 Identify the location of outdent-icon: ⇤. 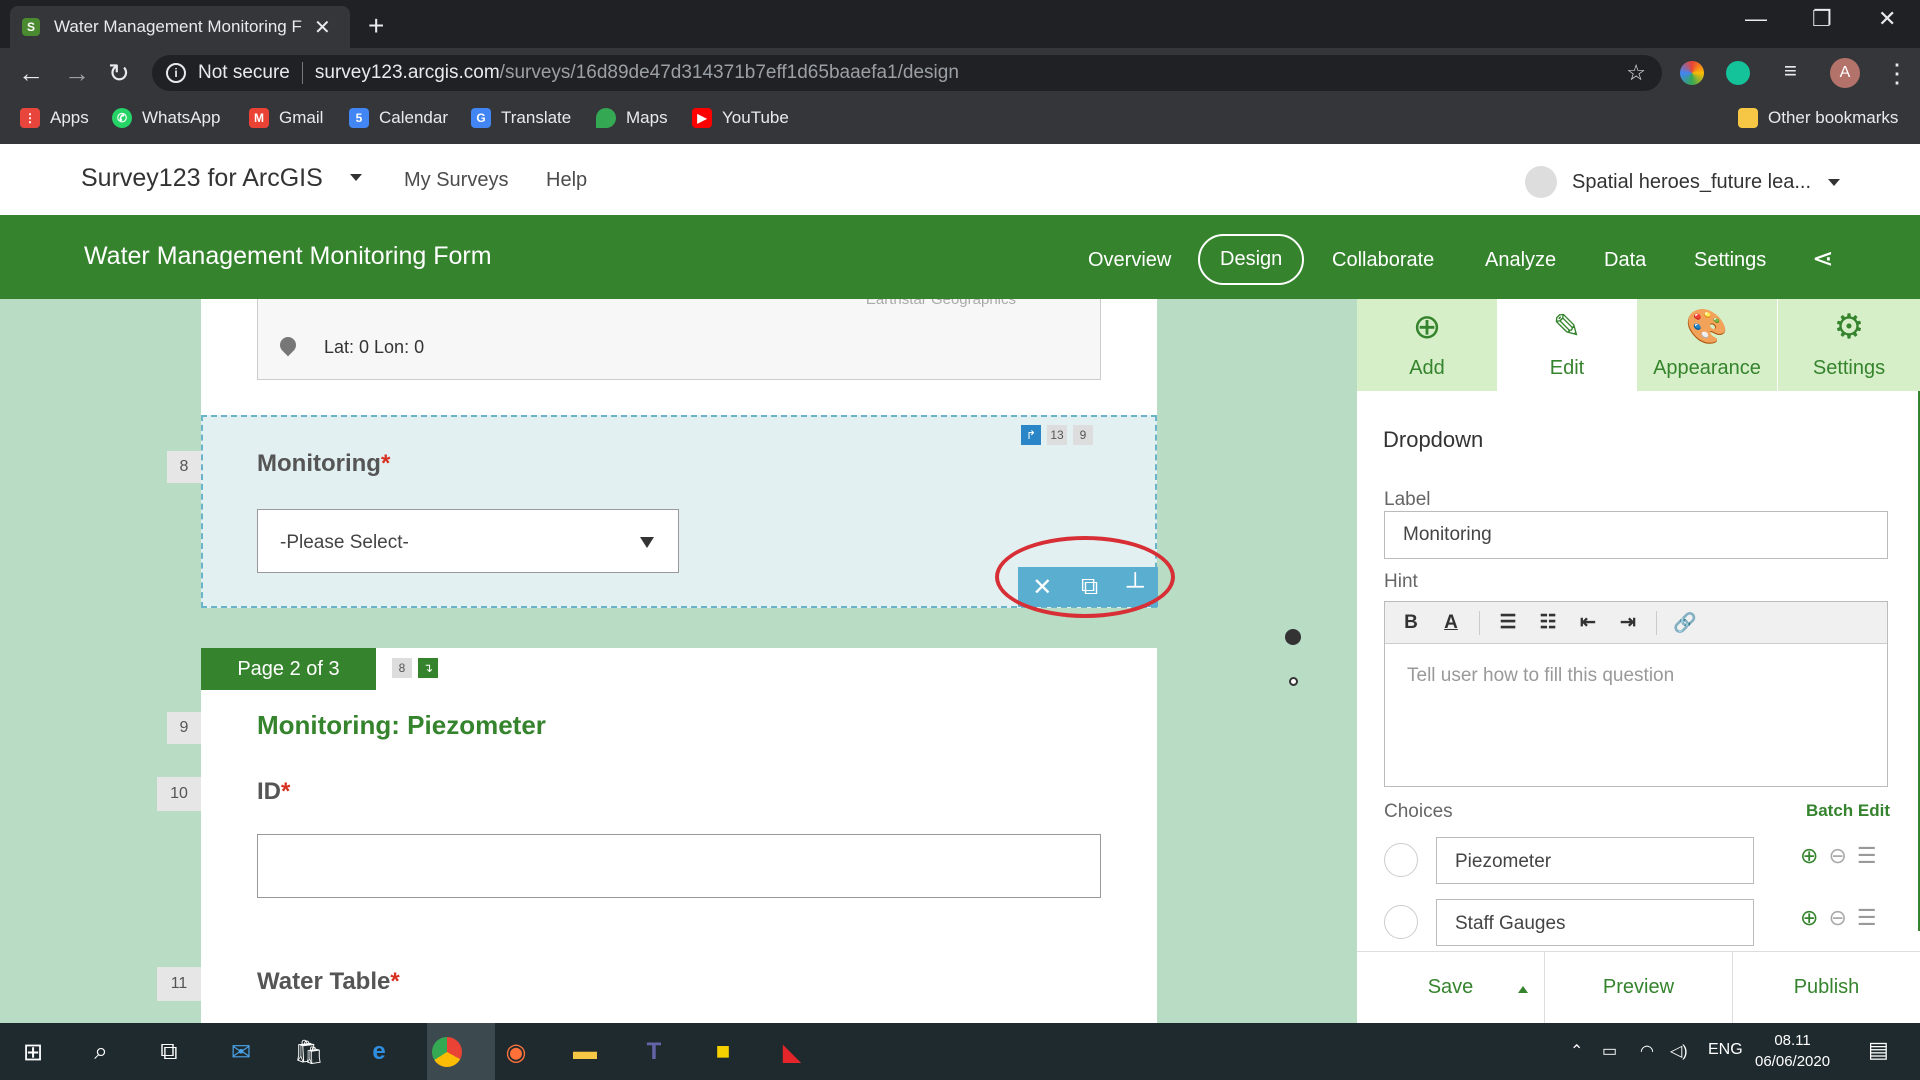
(1588, 623).